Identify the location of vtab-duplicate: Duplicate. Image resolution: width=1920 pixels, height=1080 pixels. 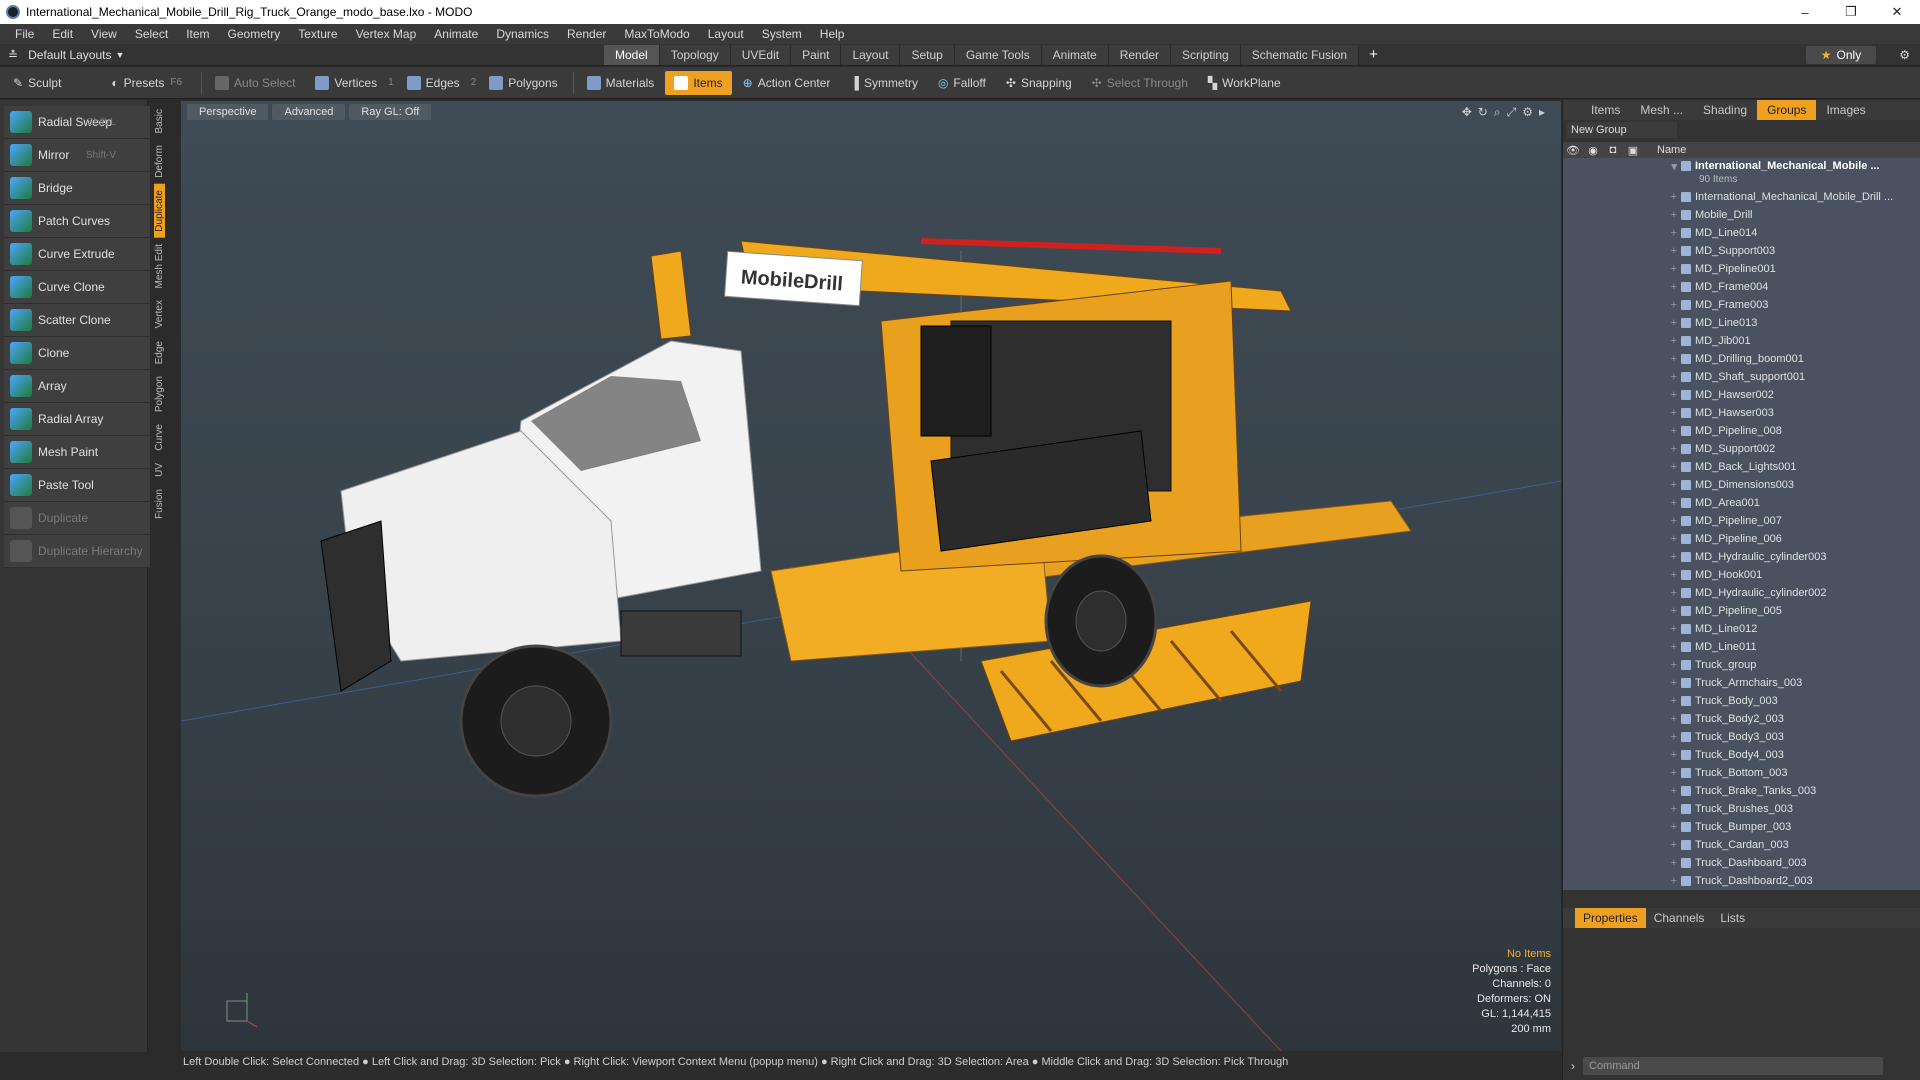
(159, 211).